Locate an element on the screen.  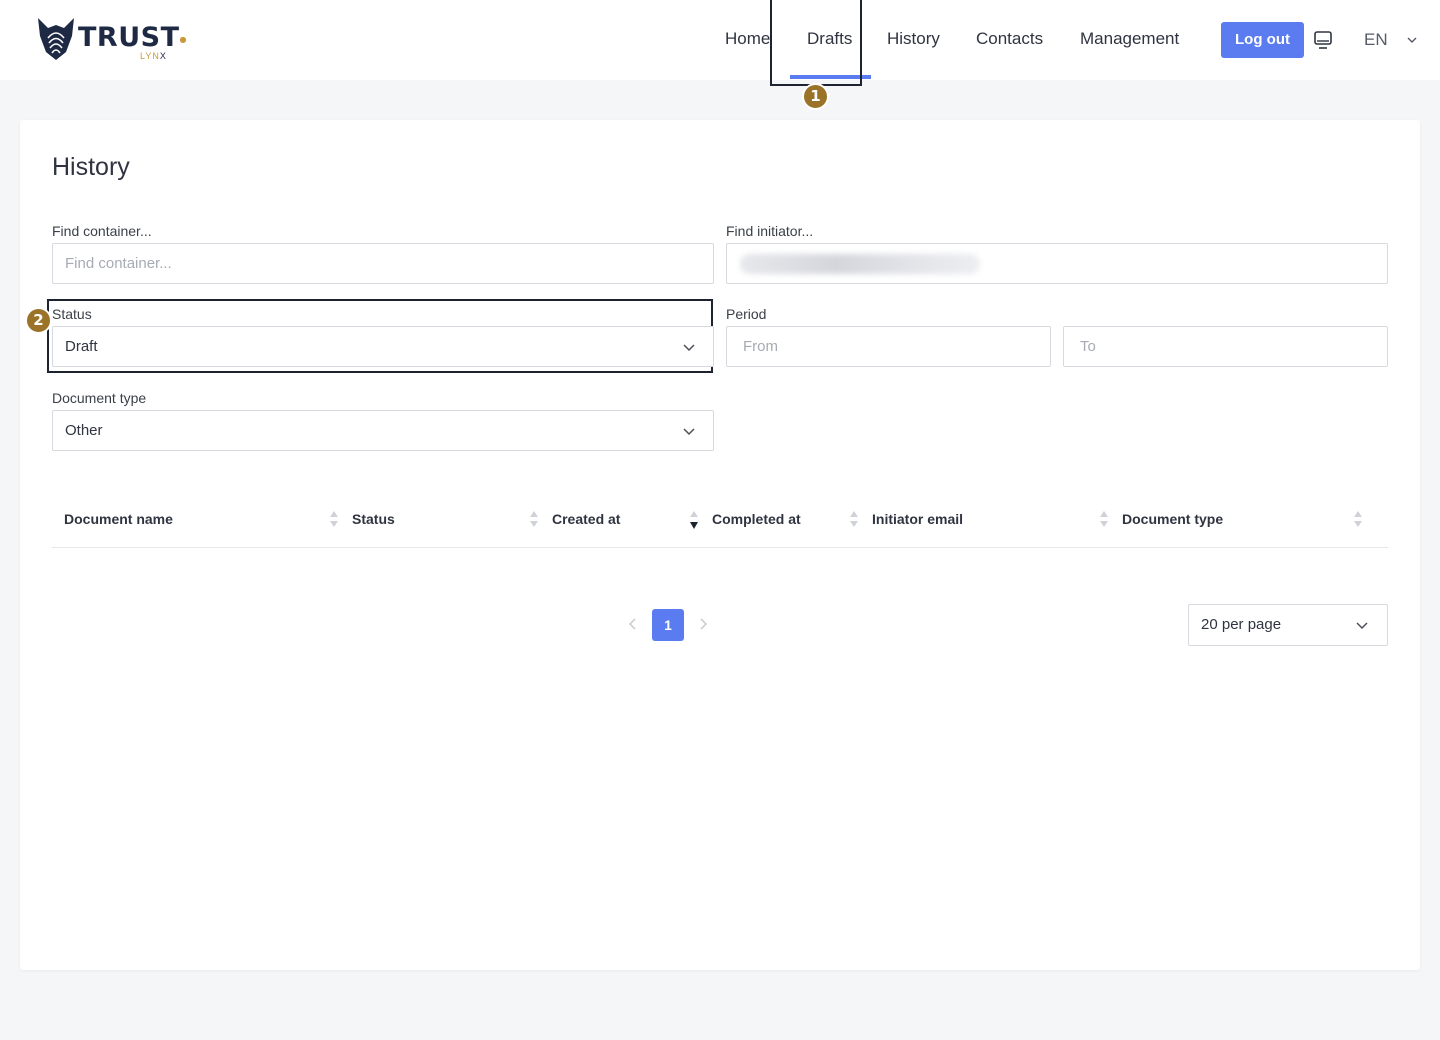
nav-contacts: Contacts is located at coordinates (1009, 39).